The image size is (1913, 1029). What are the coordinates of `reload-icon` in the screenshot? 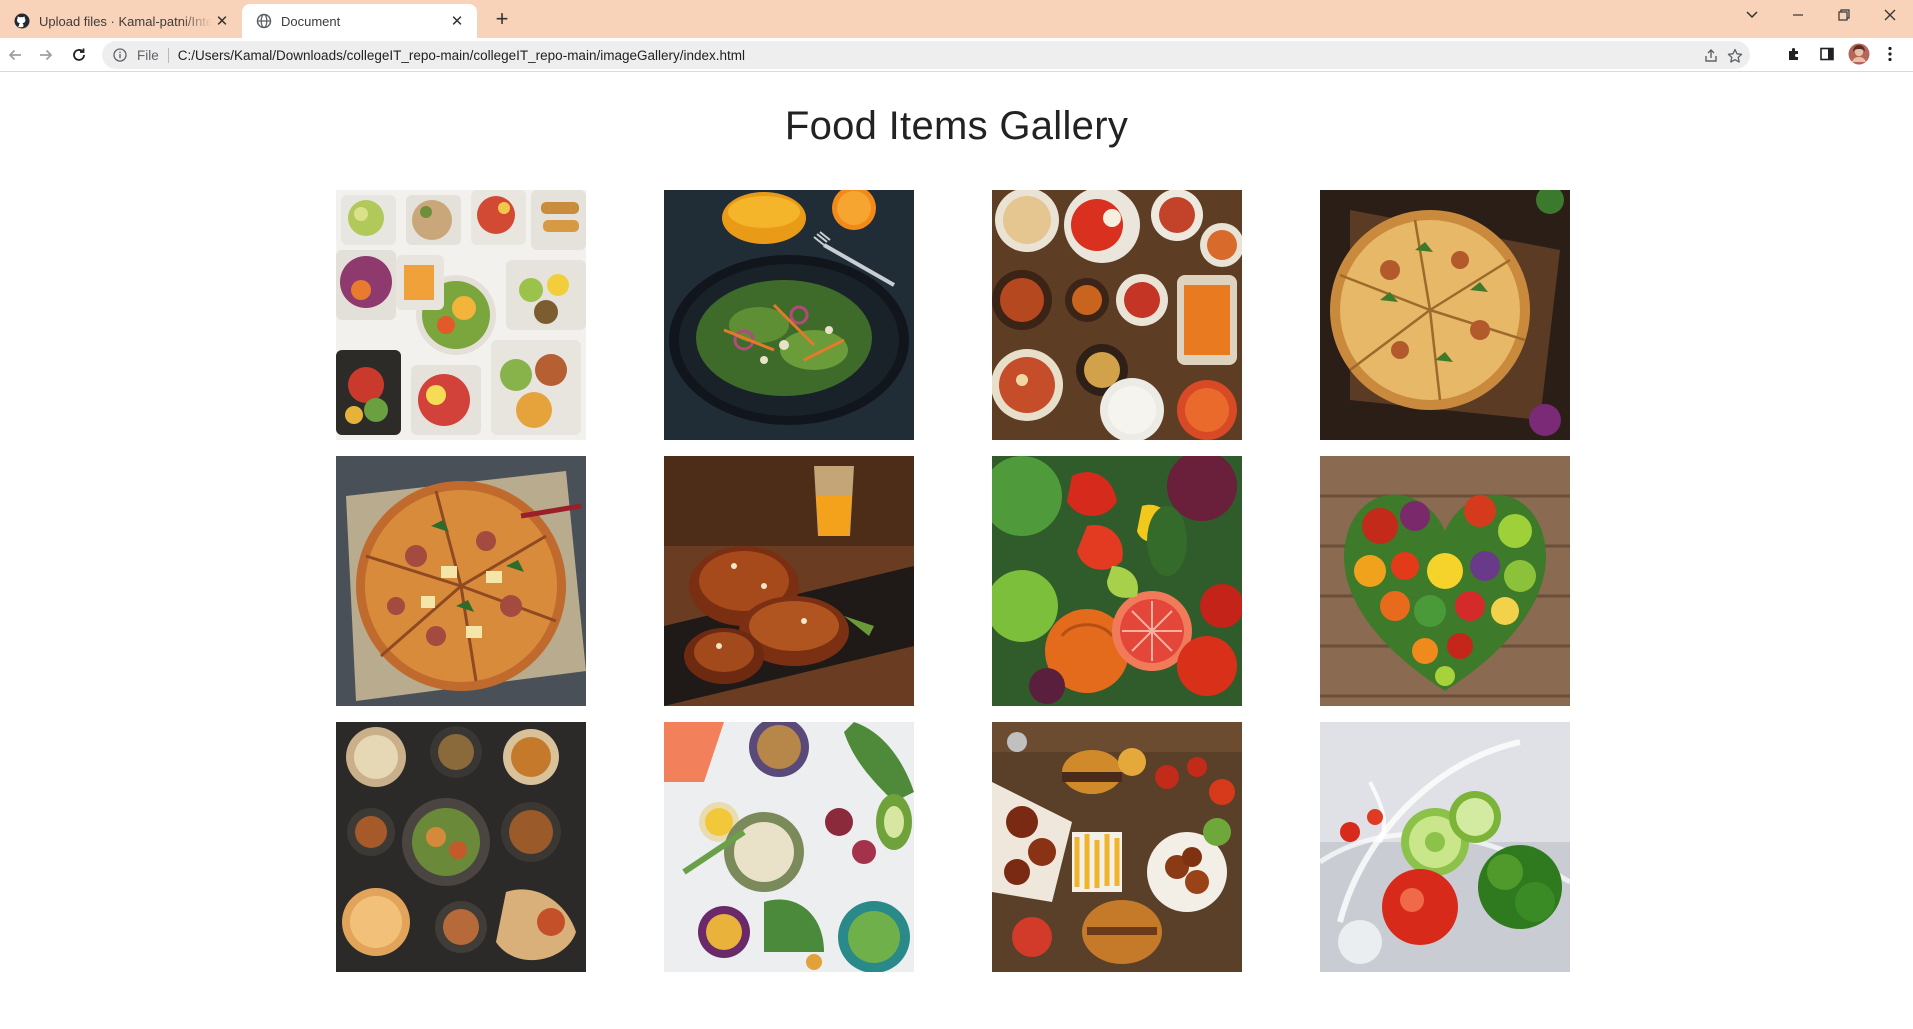 It's located at (79, 55).